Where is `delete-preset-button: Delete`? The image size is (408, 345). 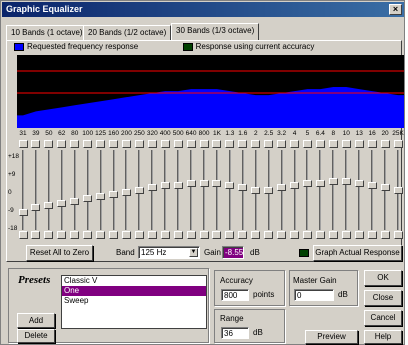 delete-preset-button: Delete is located at coordinates (36, 336).